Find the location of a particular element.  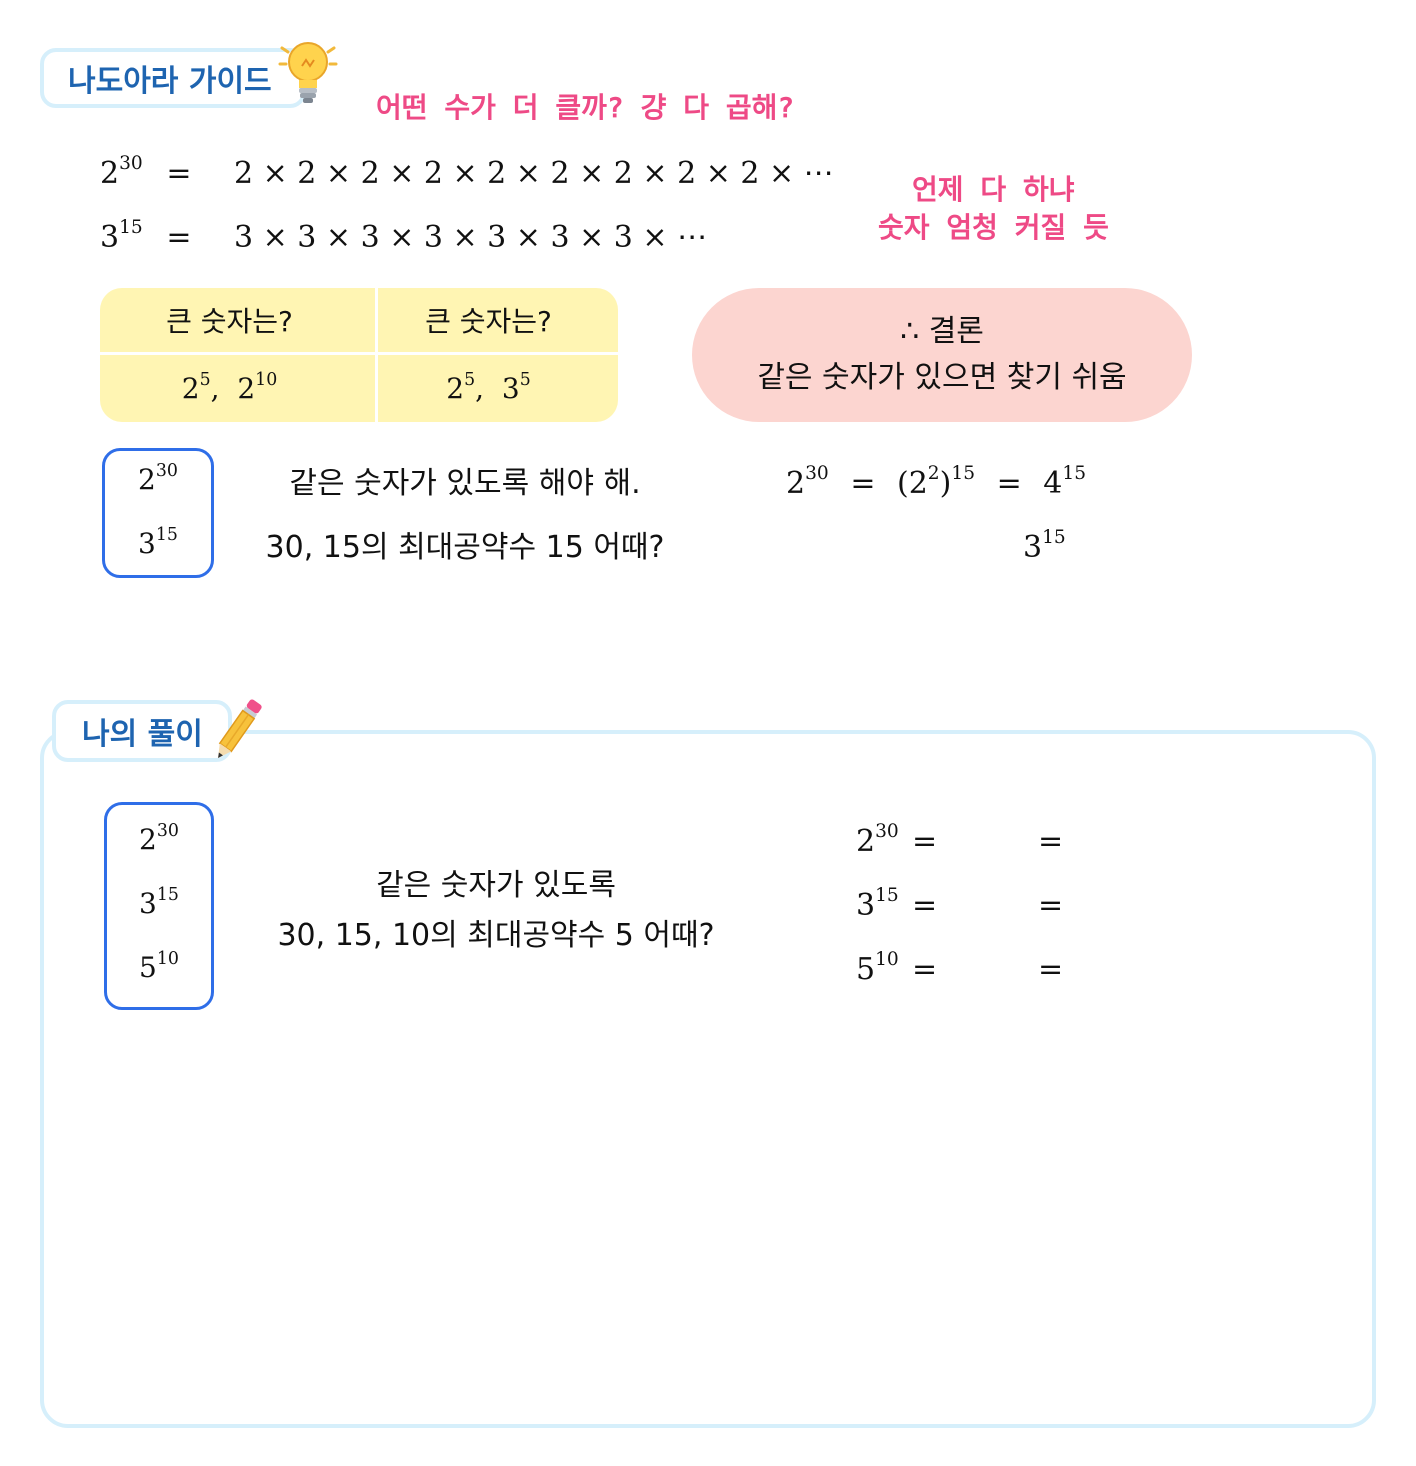

hint-line-1: 같은 숫자가 있도록 해야 해. is located at coordinates (465, 483).